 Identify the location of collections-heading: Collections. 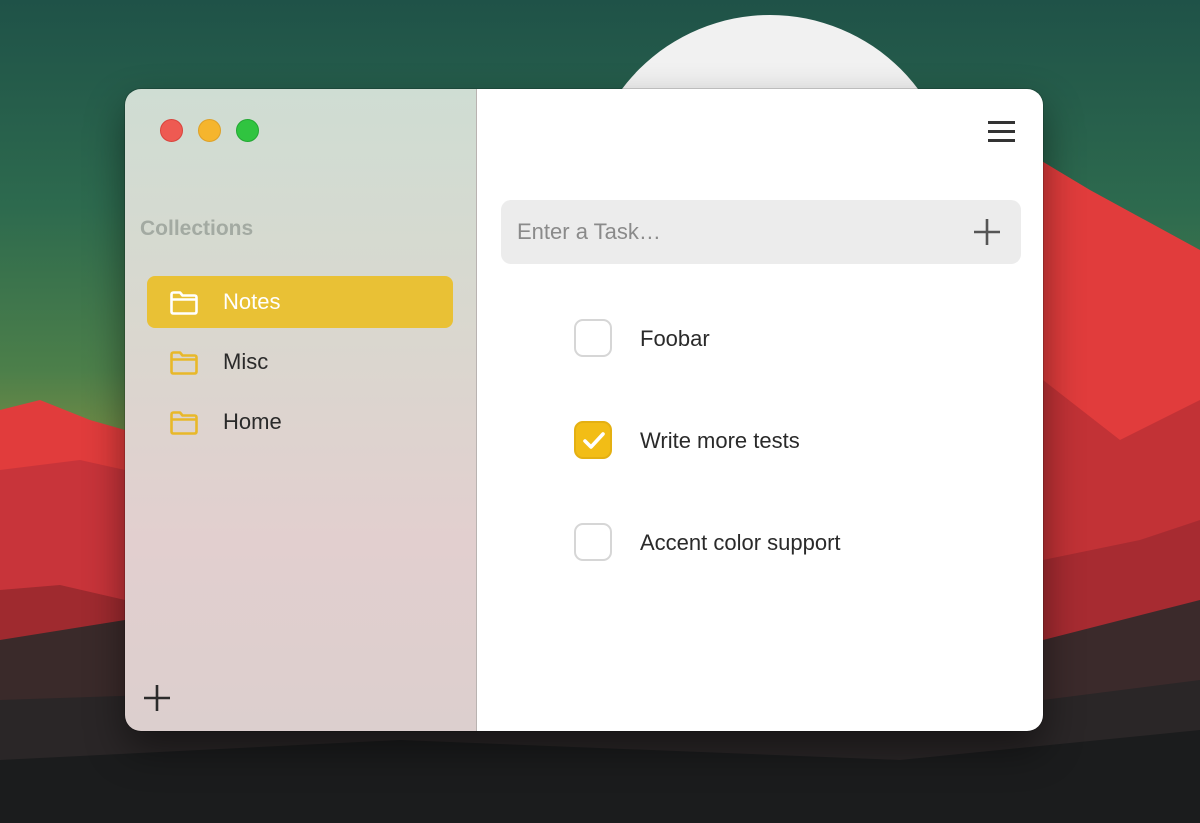
(197, 228).